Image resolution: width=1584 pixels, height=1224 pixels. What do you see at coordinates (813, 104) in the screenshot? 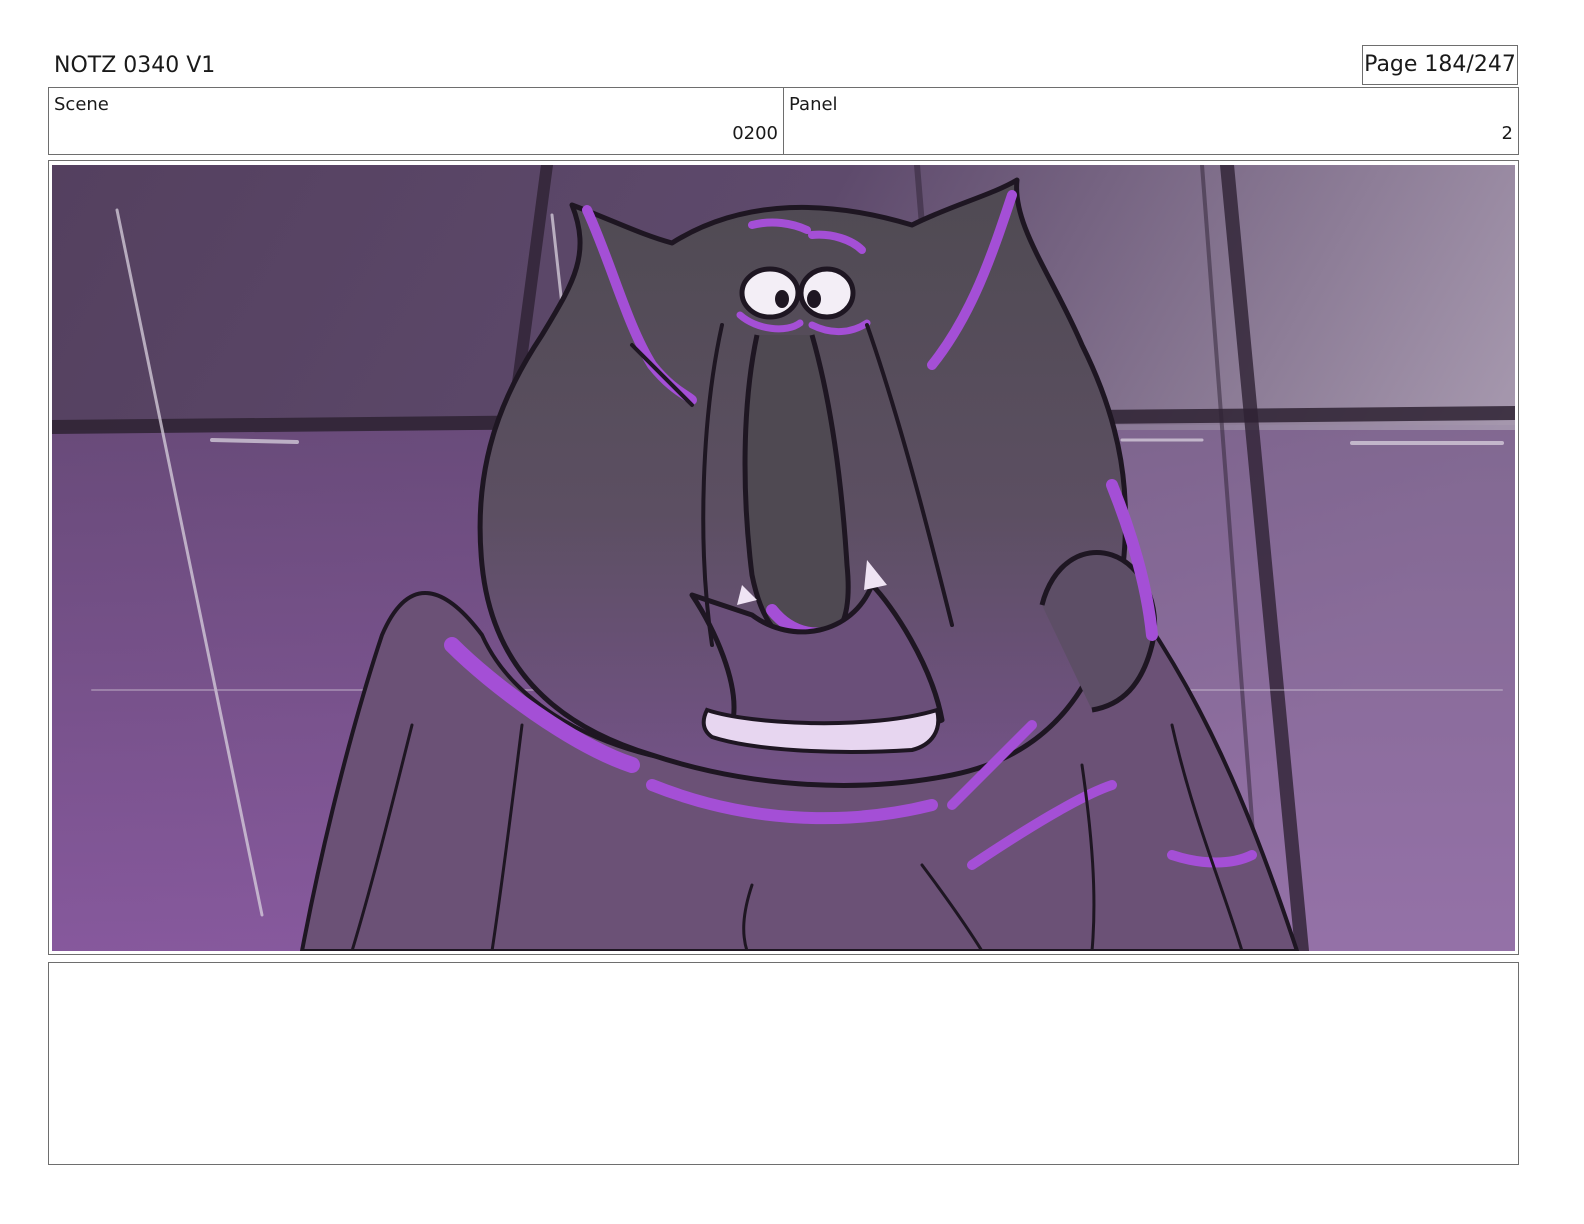
I see `panel-label: Panel` at bounding box center [813, 104].